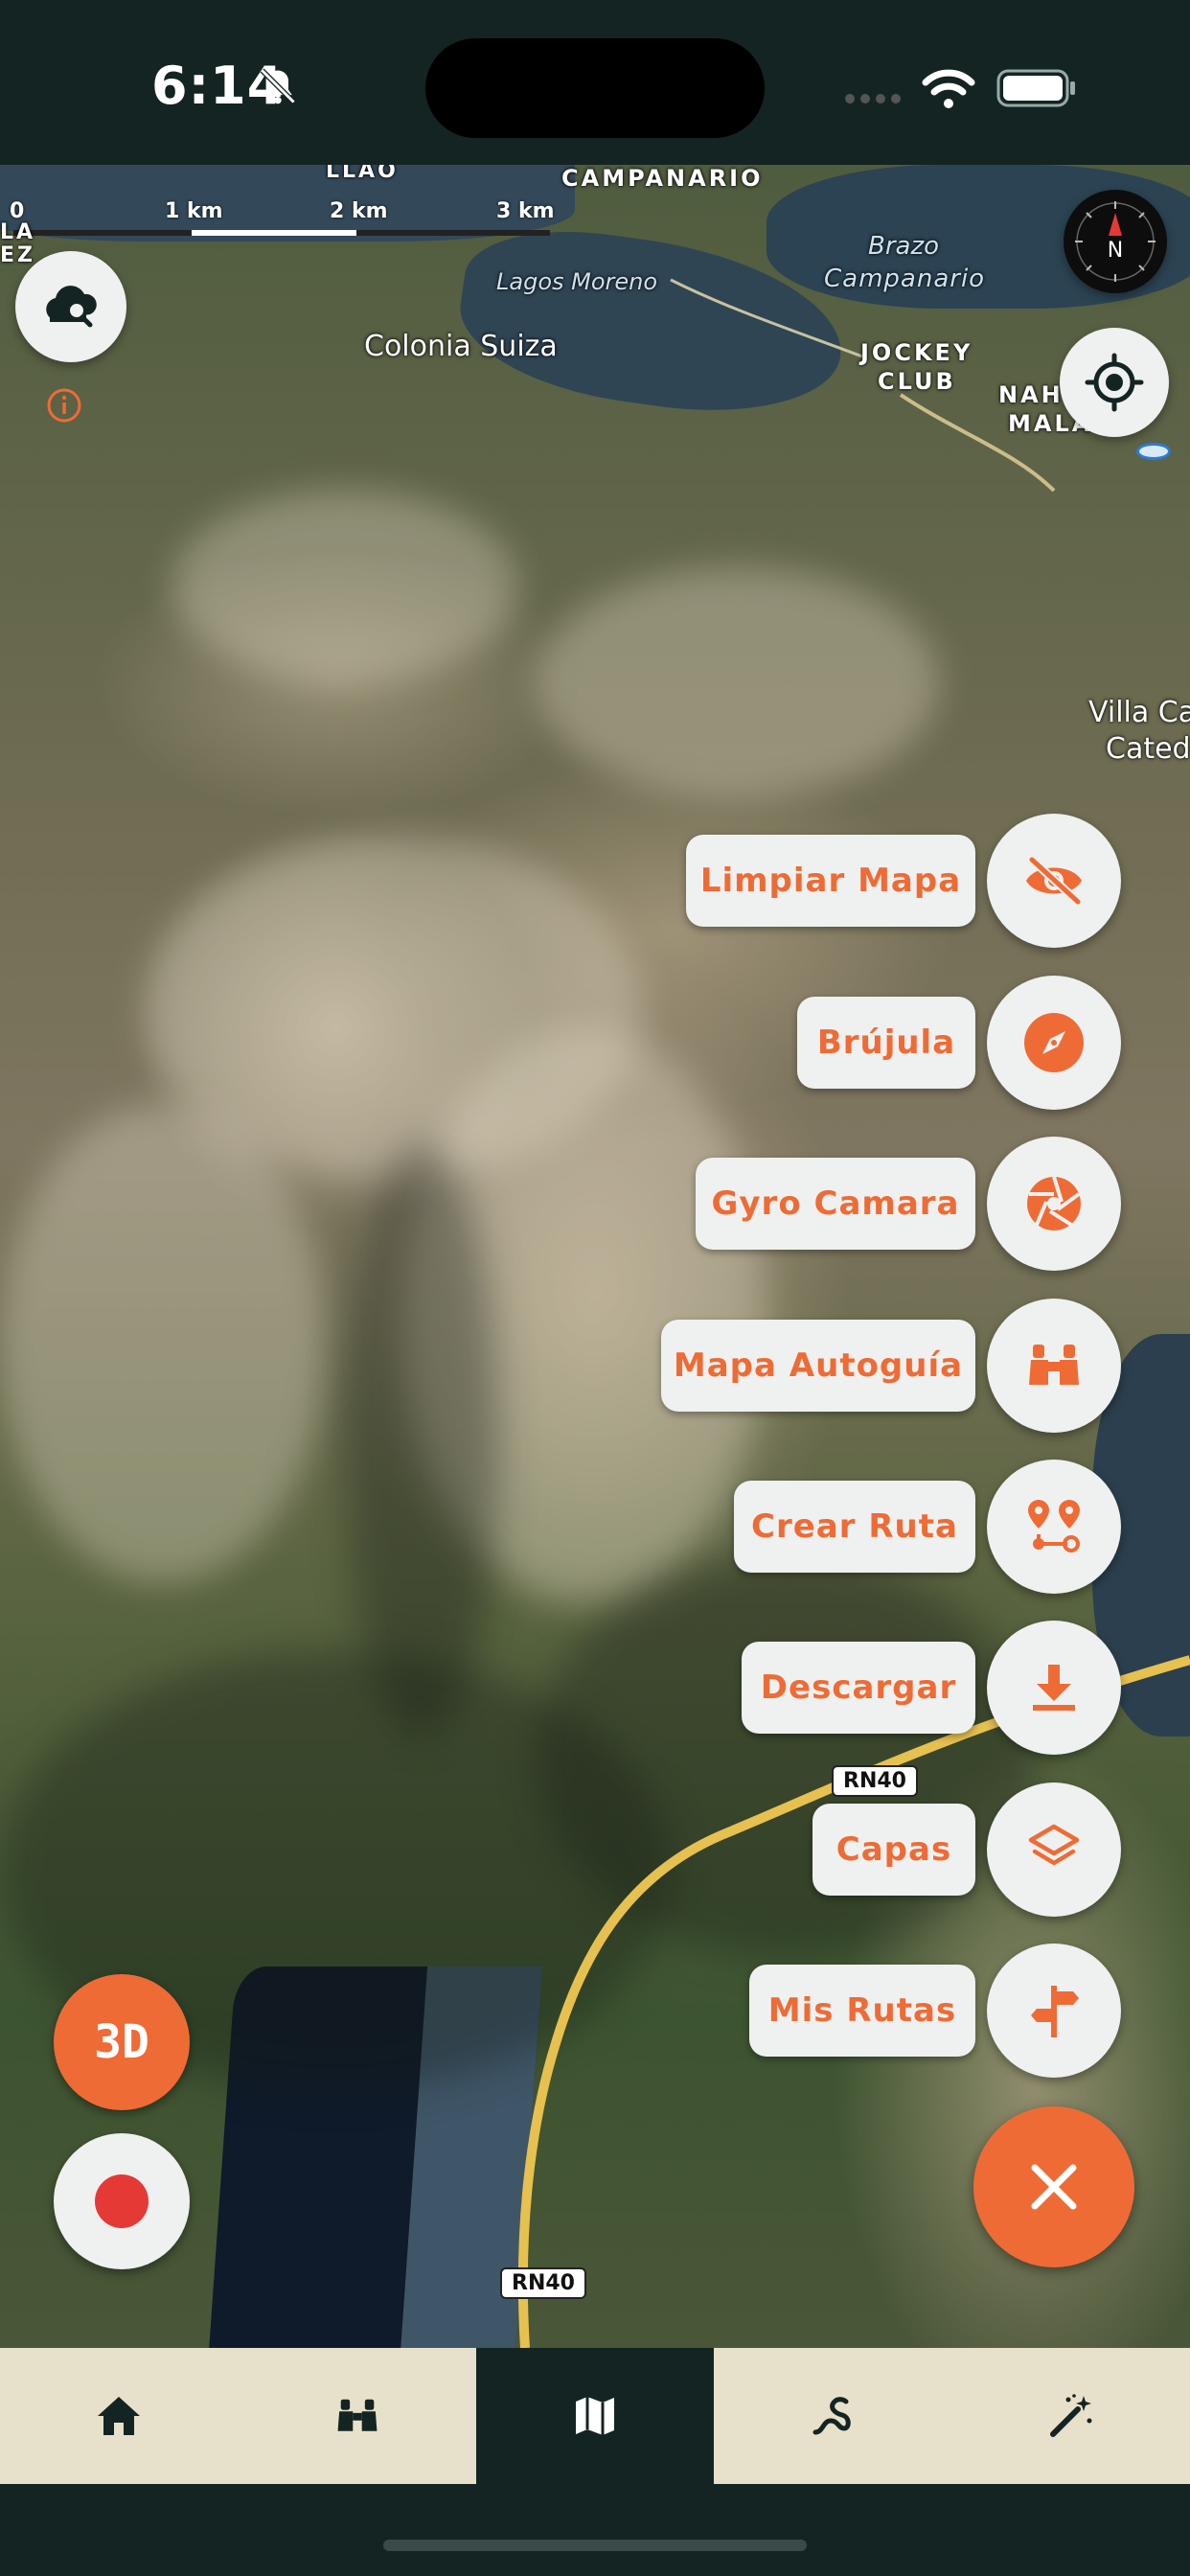 Image resolution: width=1190 pixels, height=2576 pixels. I want to click on download-button, so click(1054, 1688).